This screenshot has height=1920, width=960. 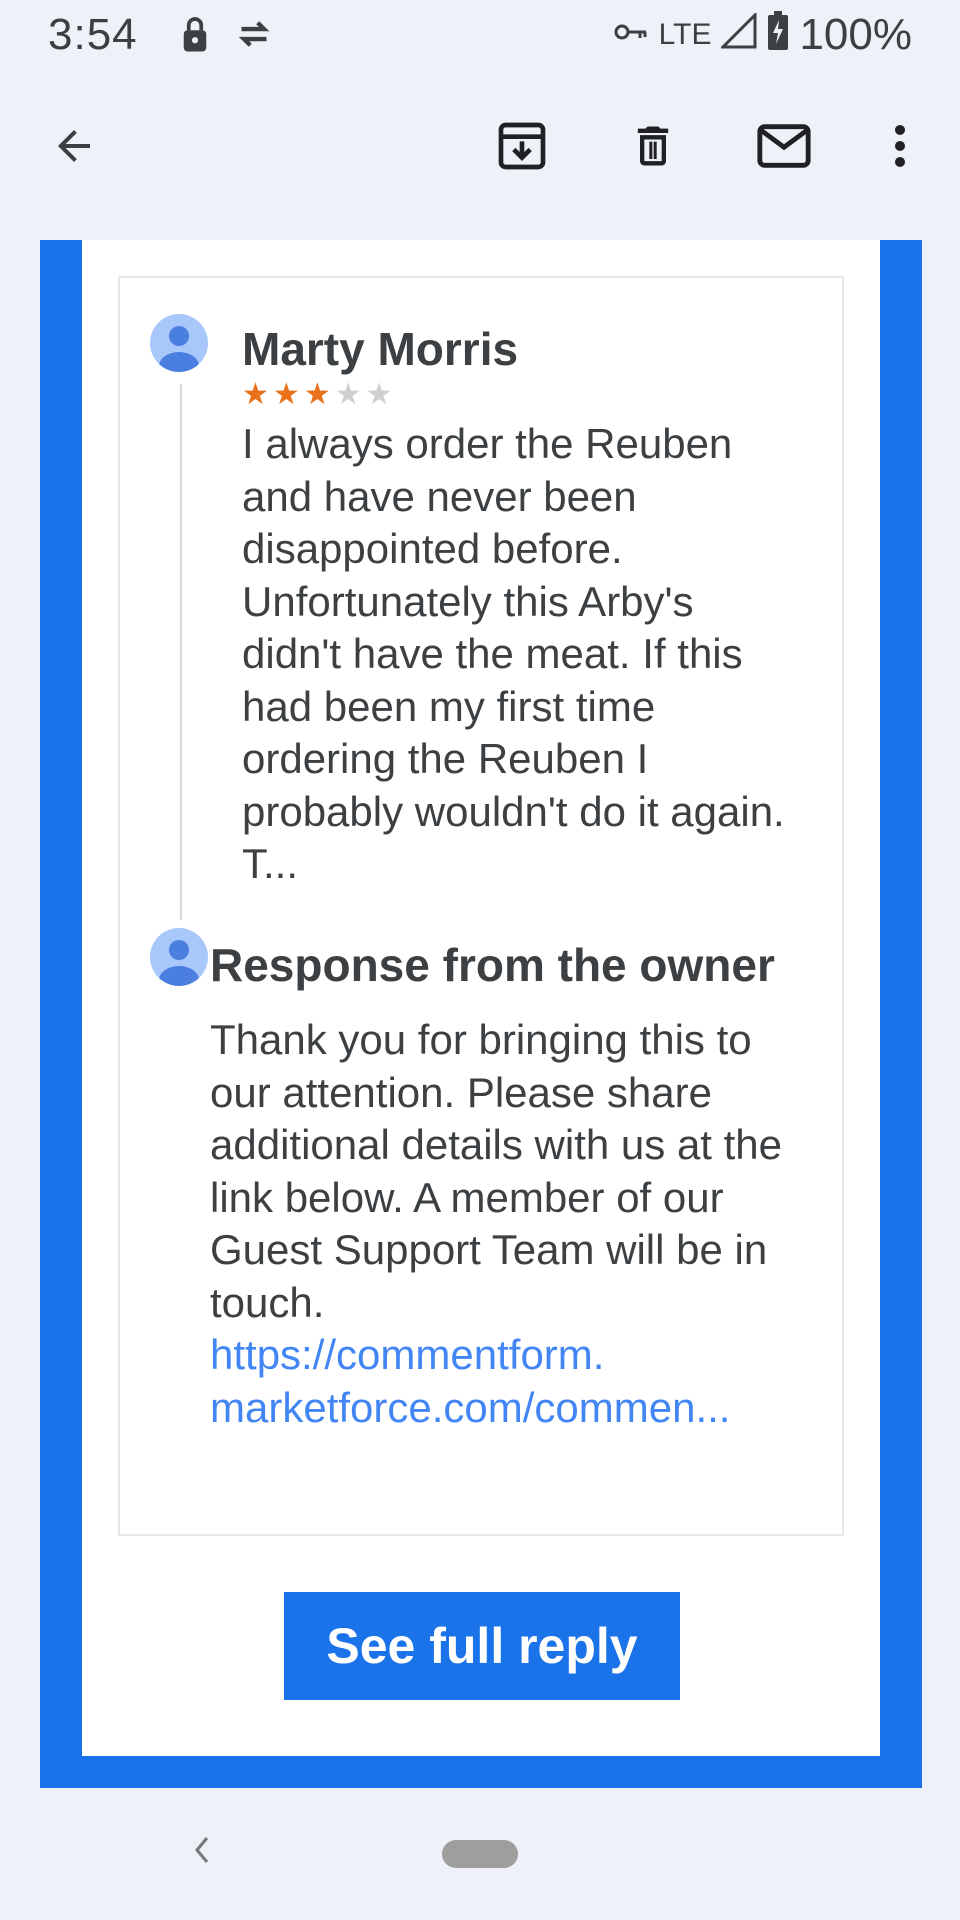 I want to click on navigation-bar, so click(x=480, y=1854).